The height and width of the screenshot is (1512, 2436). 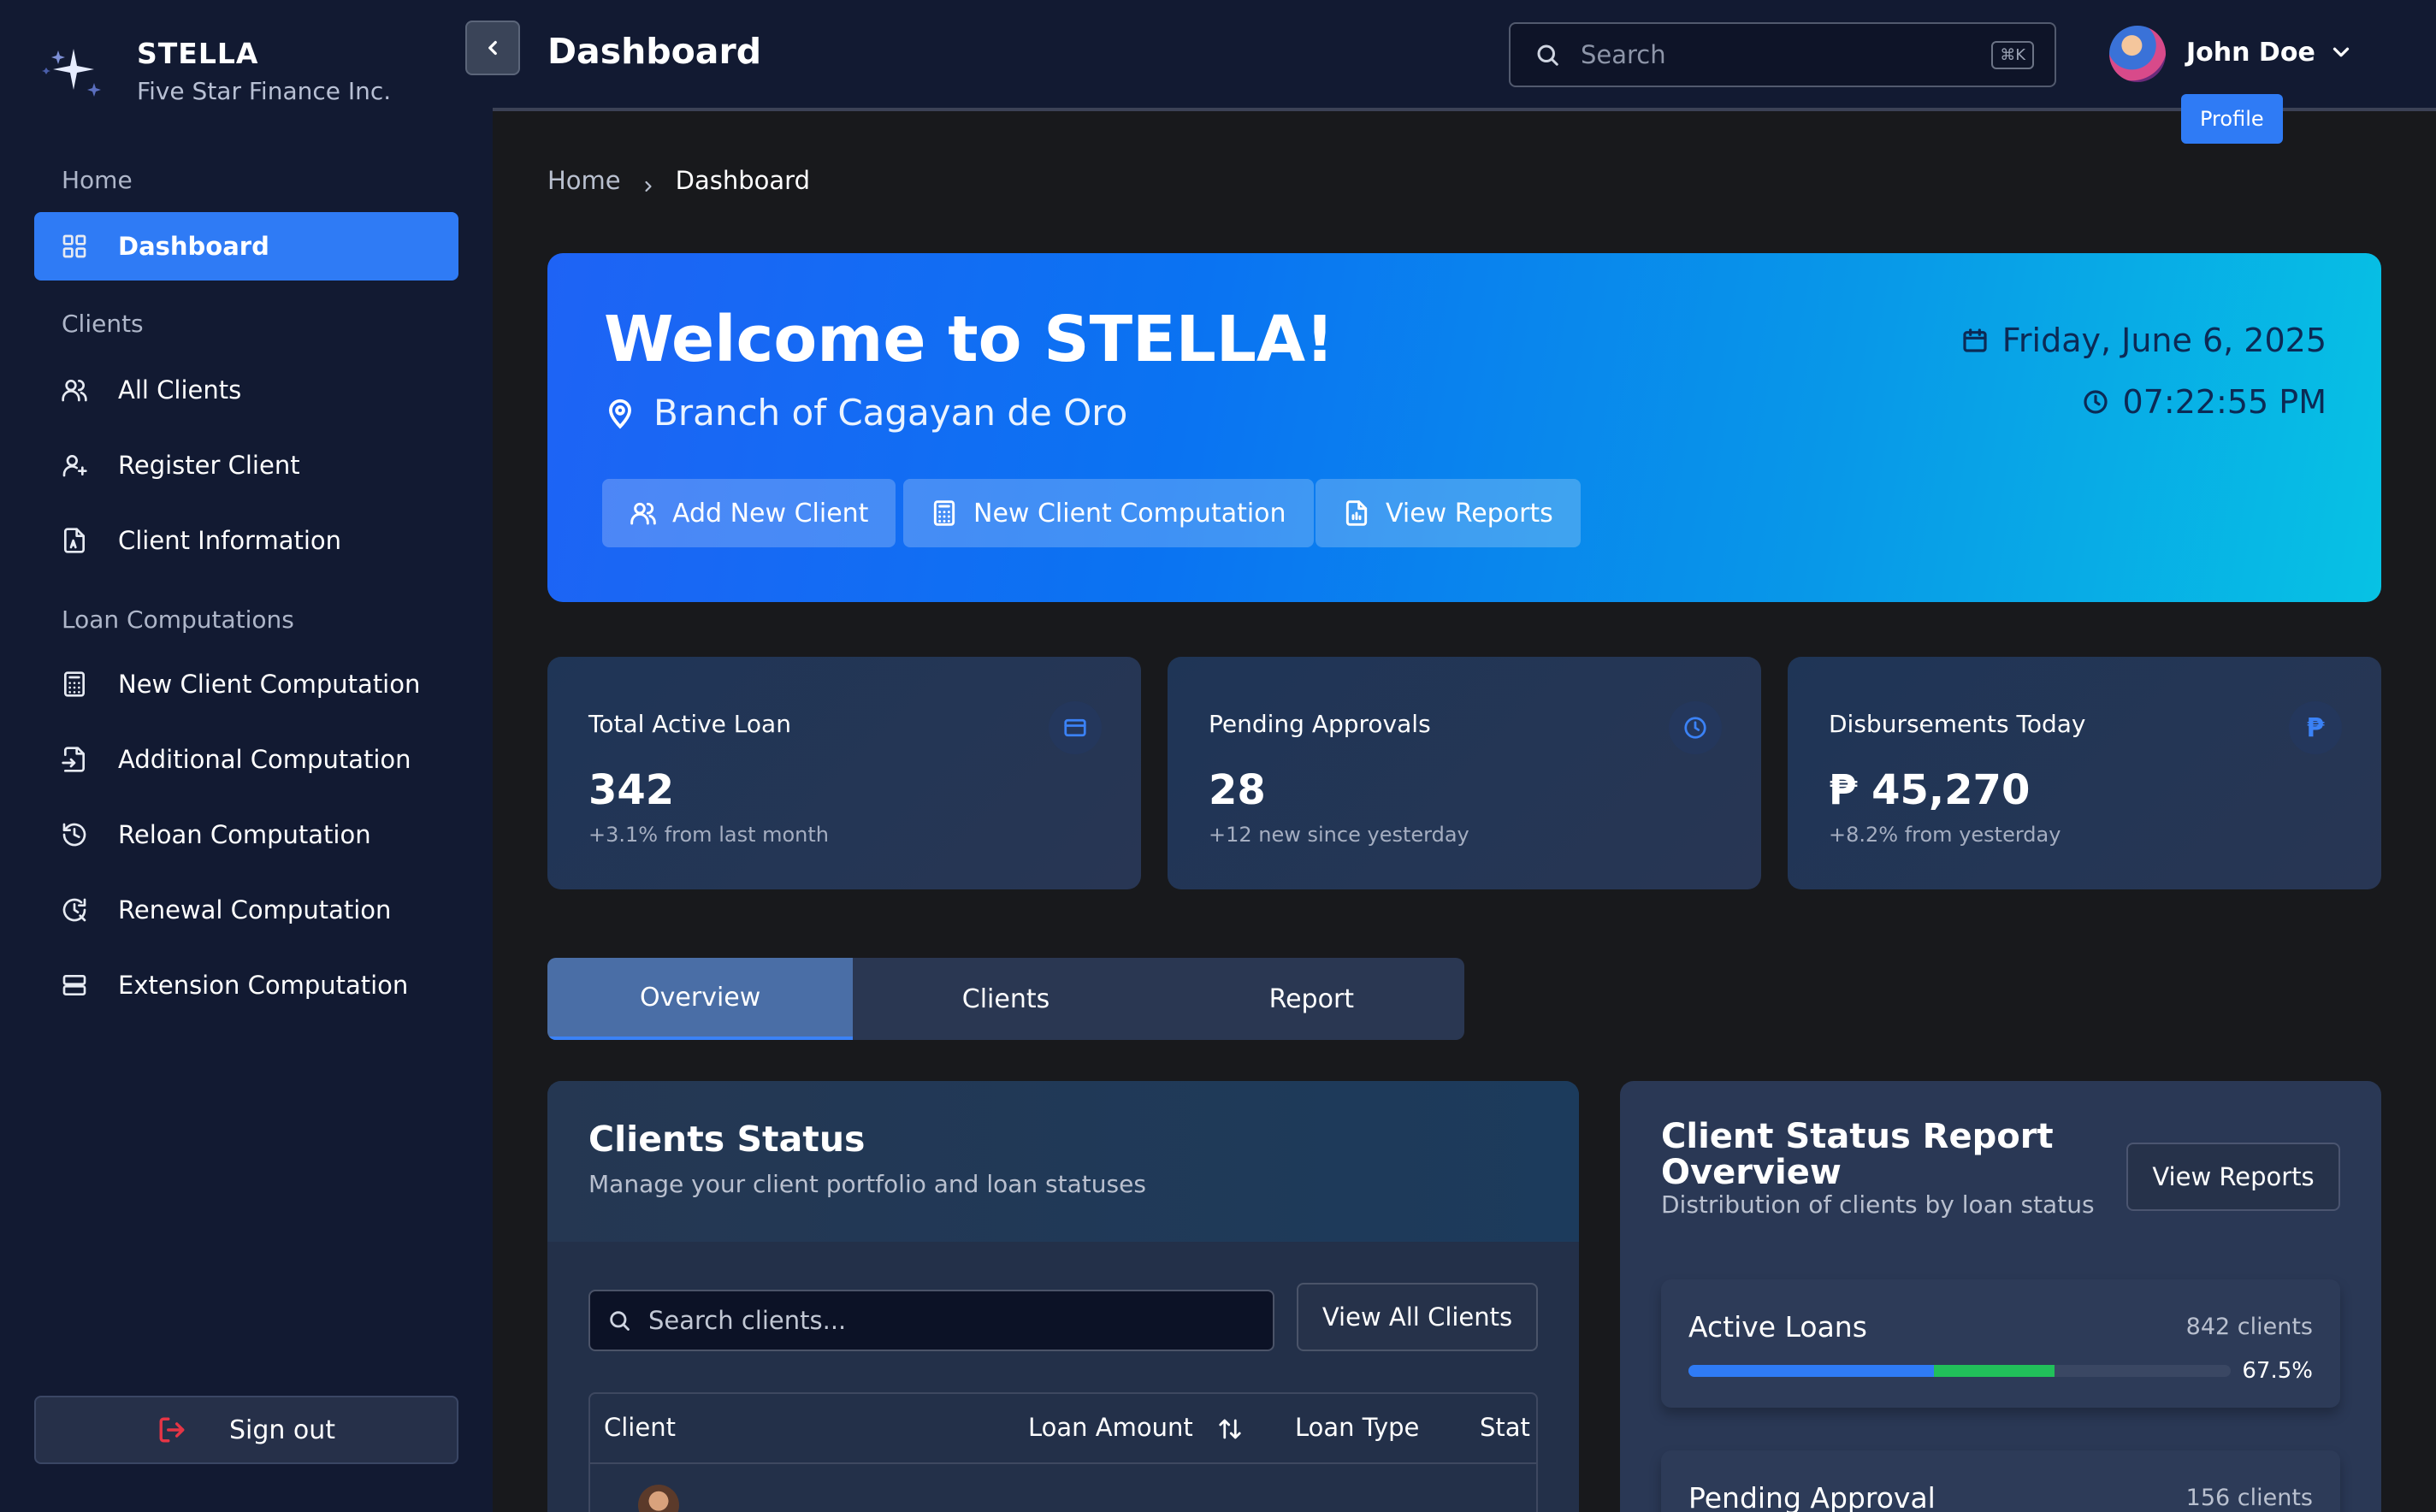 I want to click on brand-name: STELLA, so click(x=198, y=53).